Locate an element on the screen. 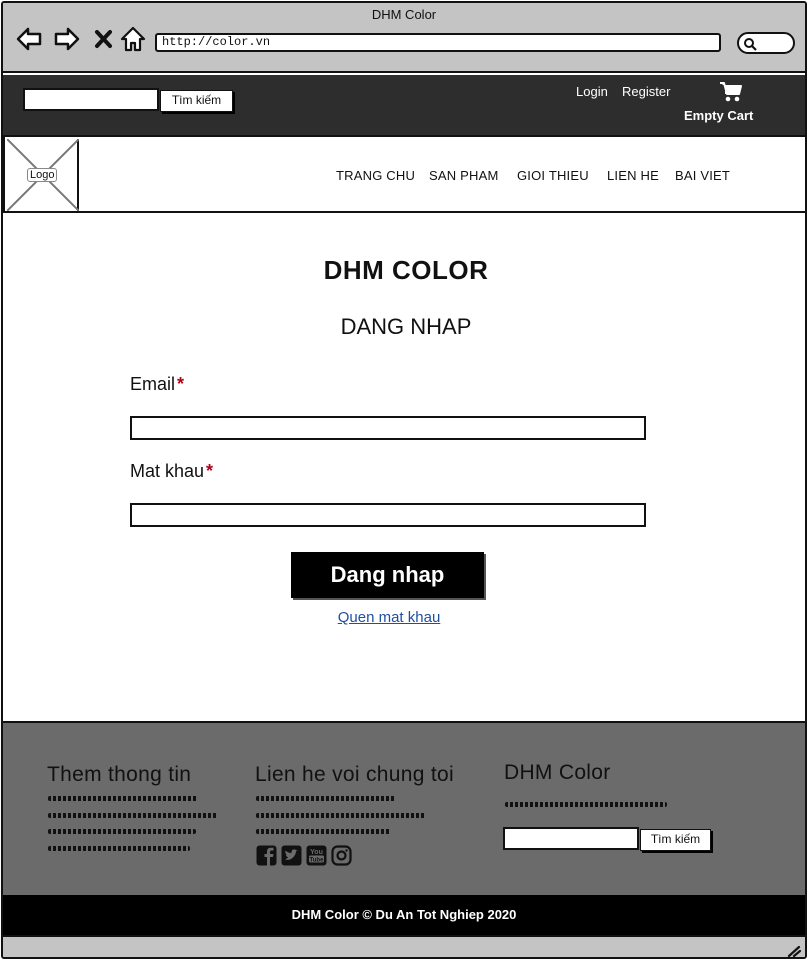 This screenshot has width=809, height=961. brand-title: DHM COLOR is located at coordinates (406, 270).